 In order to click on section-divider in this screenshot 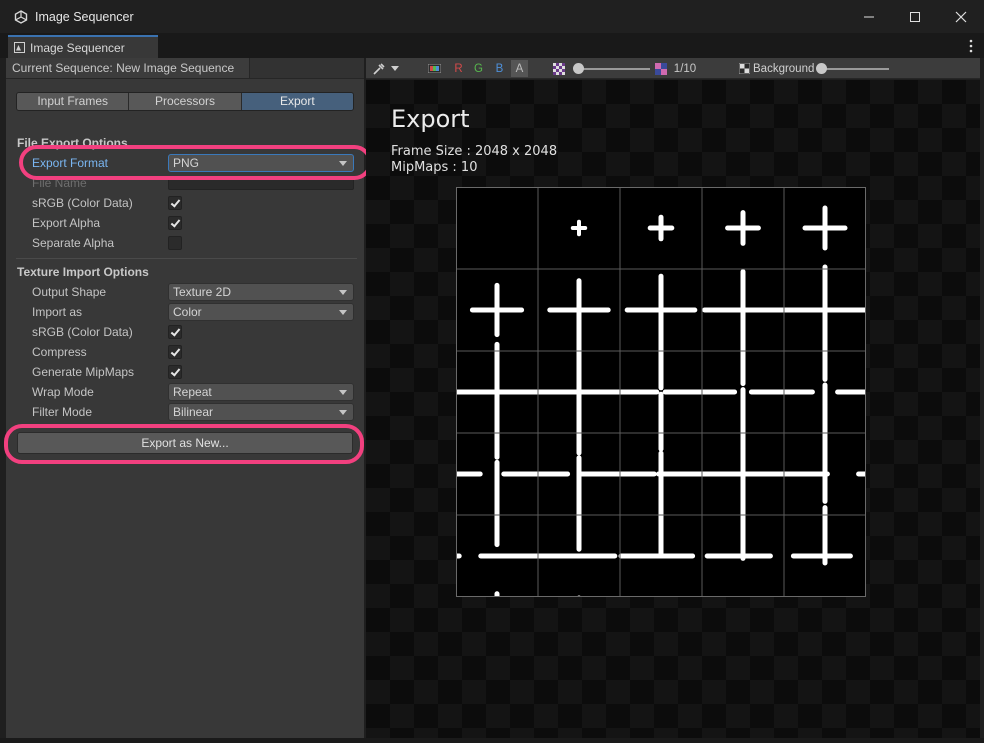, I will do `click(186, 258)`.